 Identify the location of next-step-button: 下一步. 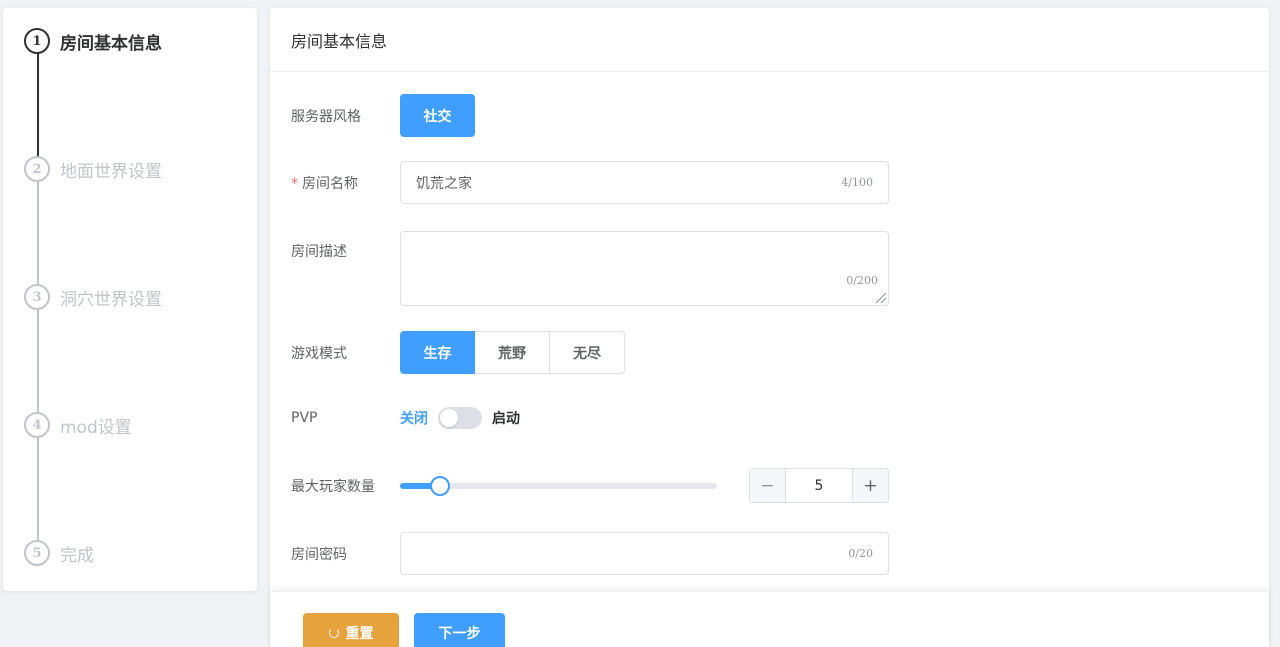
(459, 630).